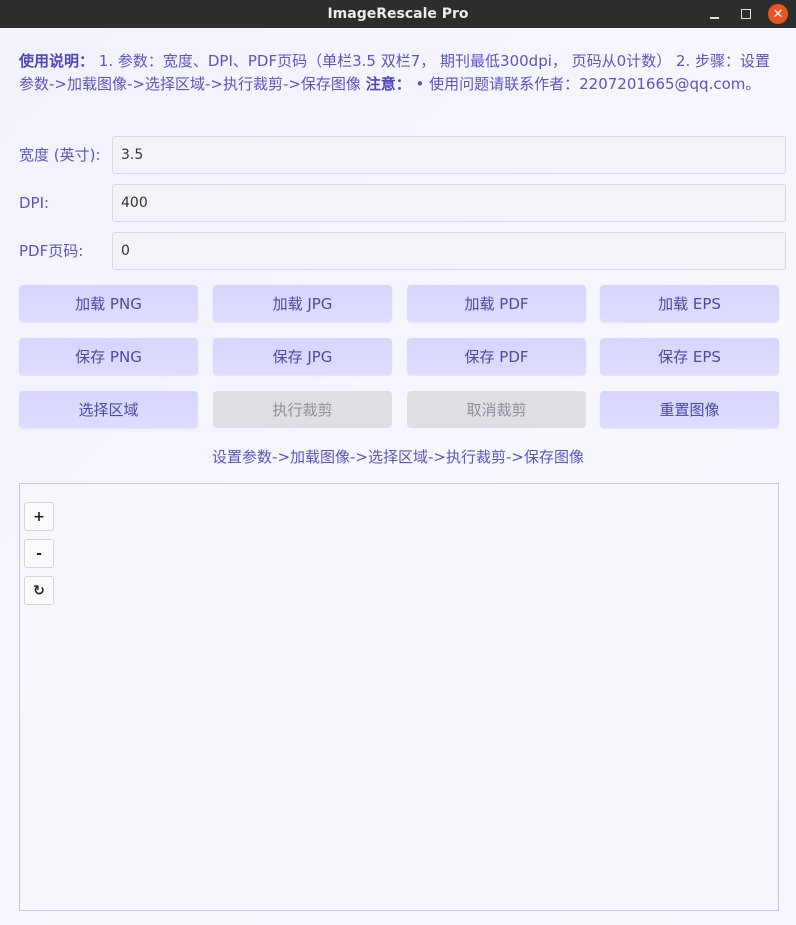 The height and width of the screenshot is (925, 796). Describe the element at coordinates (496, 303) in the screenshot. I see `load-pdf-button: 加载 PDF` at that location.